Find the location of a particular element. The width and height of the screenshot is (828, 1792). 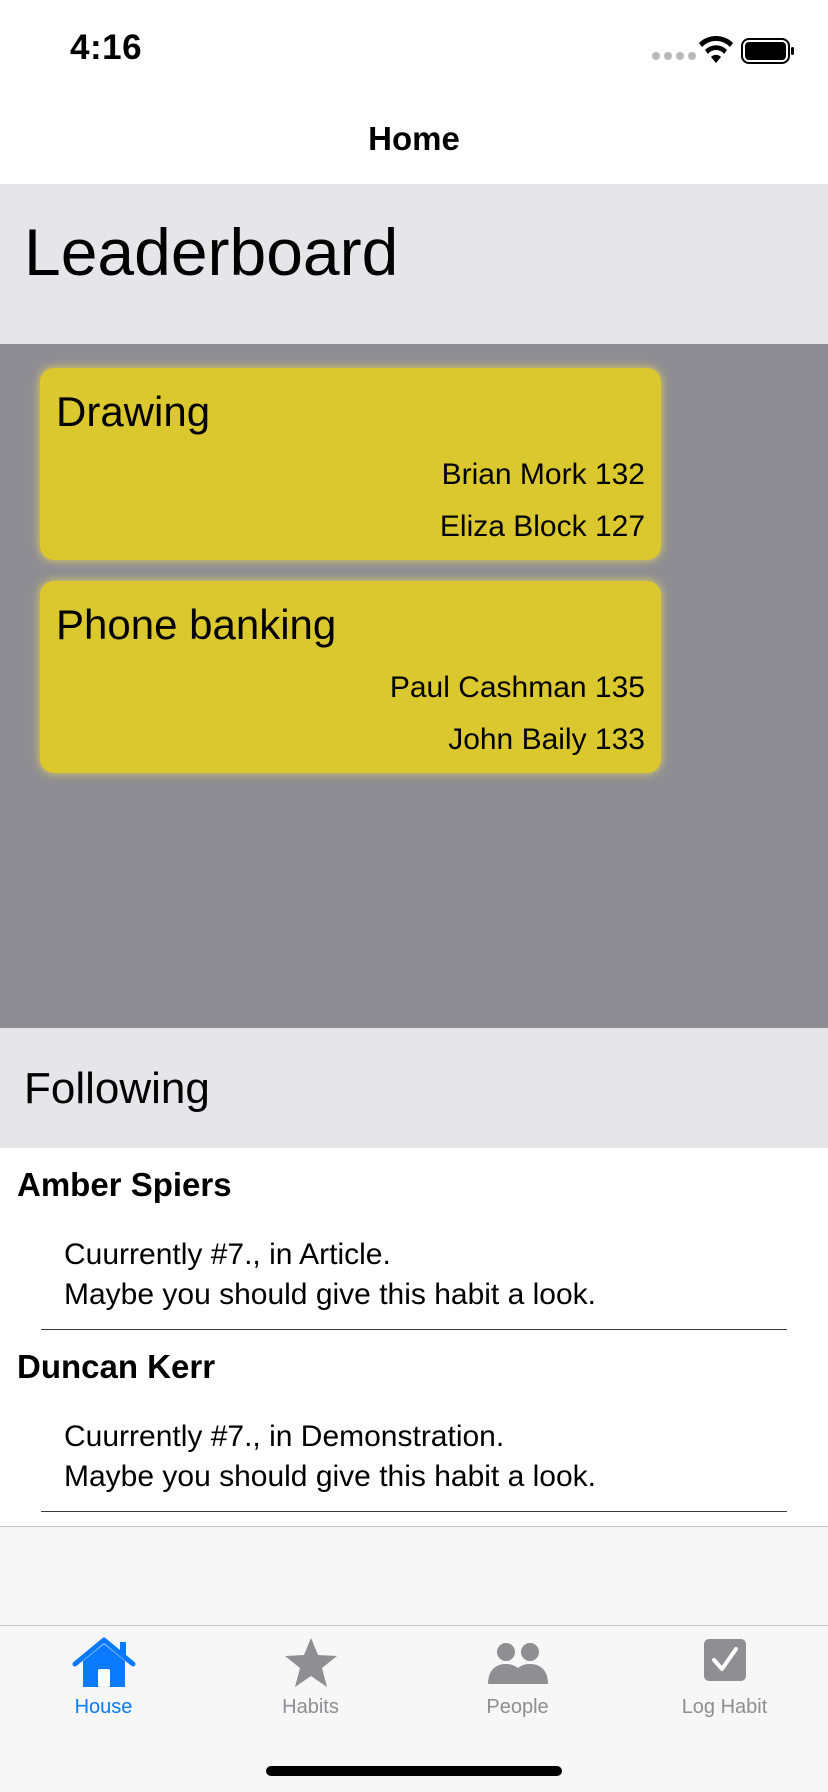

tab-label: Log Habit is located at coordinates (724, 1707).